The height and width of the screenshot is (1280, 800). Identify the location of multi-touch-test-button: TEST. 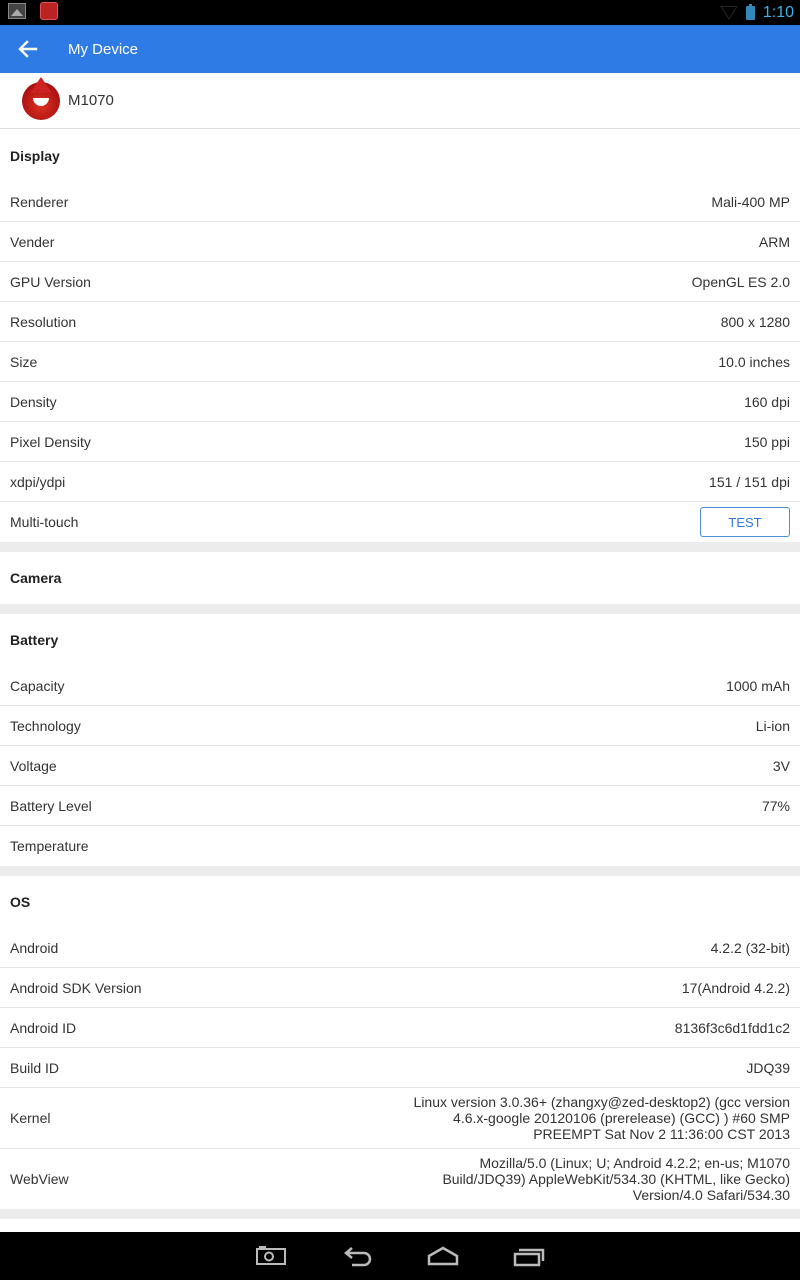
(745, 522).